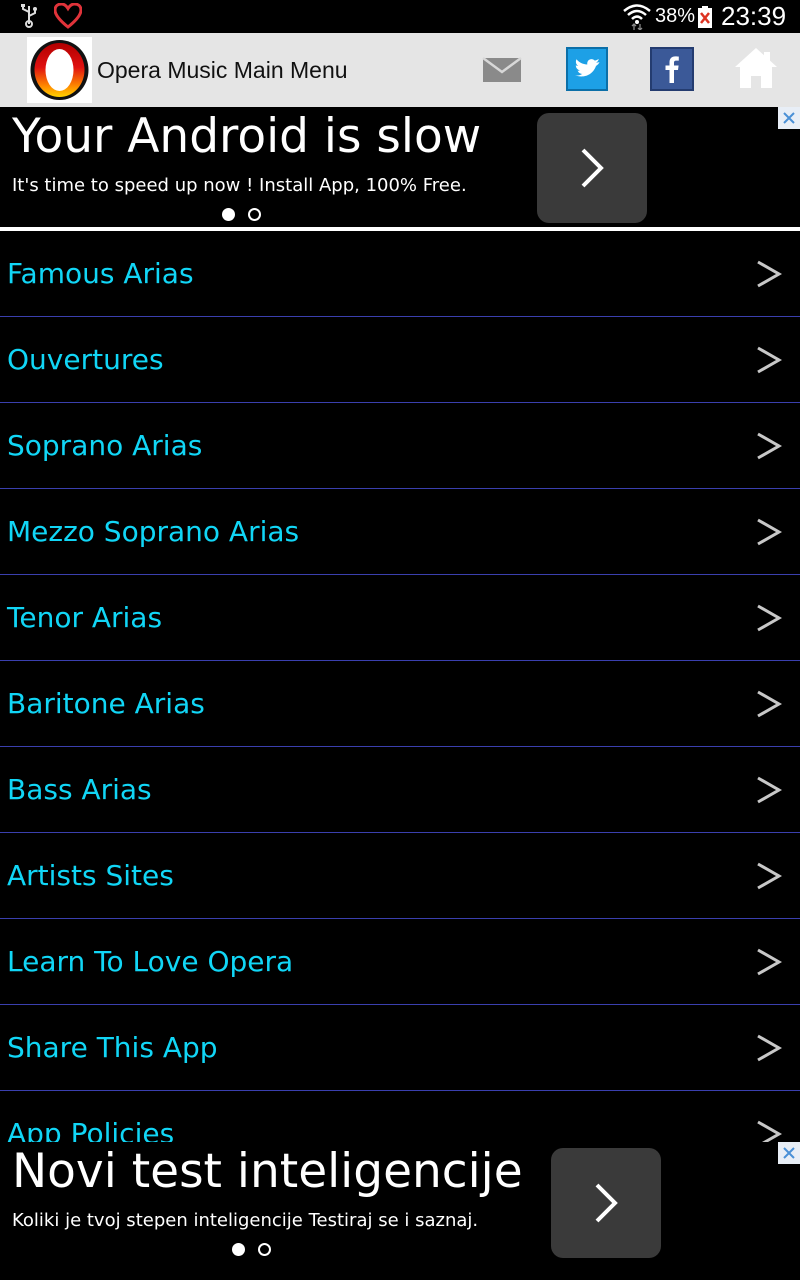 This screenshot has width=800, height=1280. Describe the element at coordinates (400, 618) in the screenshot. I see `menu-item-tenor-arias: Tenor Arias` at that location.